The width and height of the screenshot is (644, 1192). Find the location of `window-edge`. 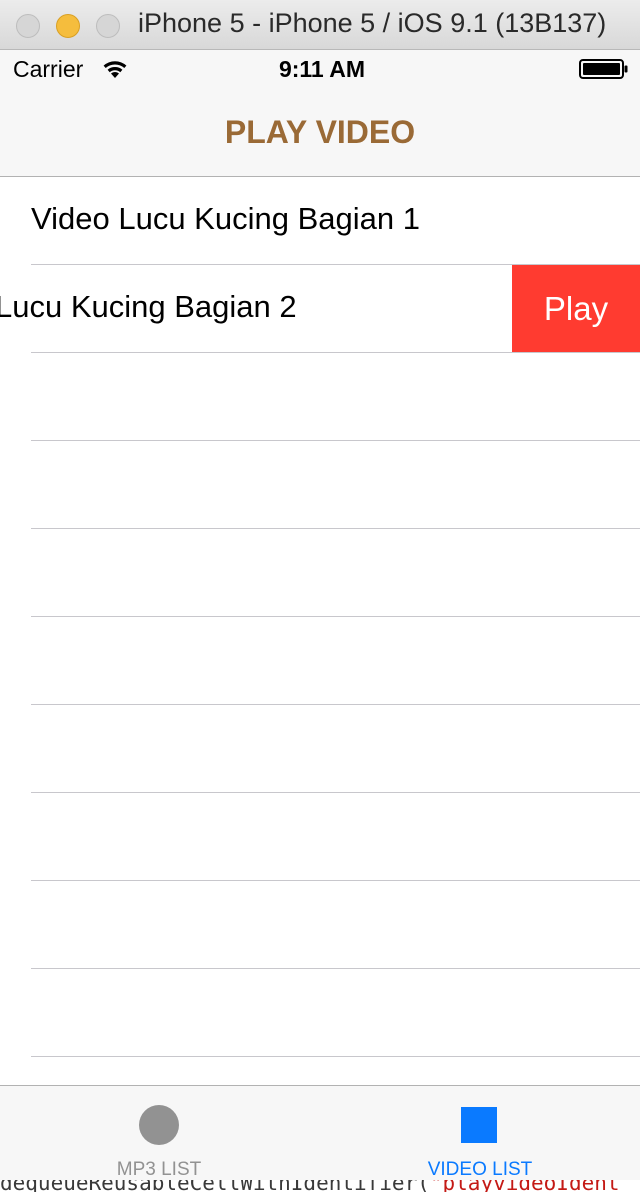

window-edge is located at coordinates (642, 596).